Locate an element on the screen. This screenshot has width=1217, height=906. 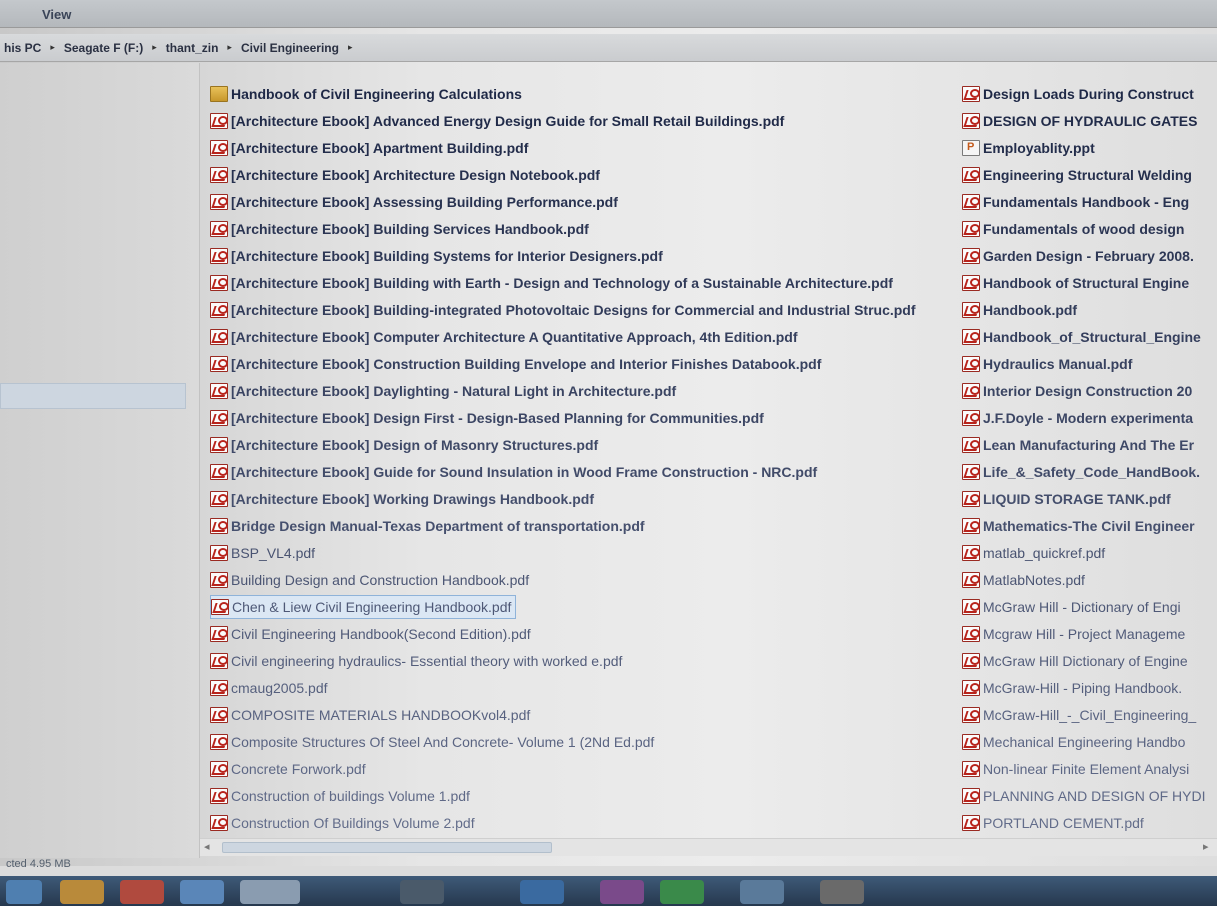
scrollbar-thumb is located at coordinates (387, 847).